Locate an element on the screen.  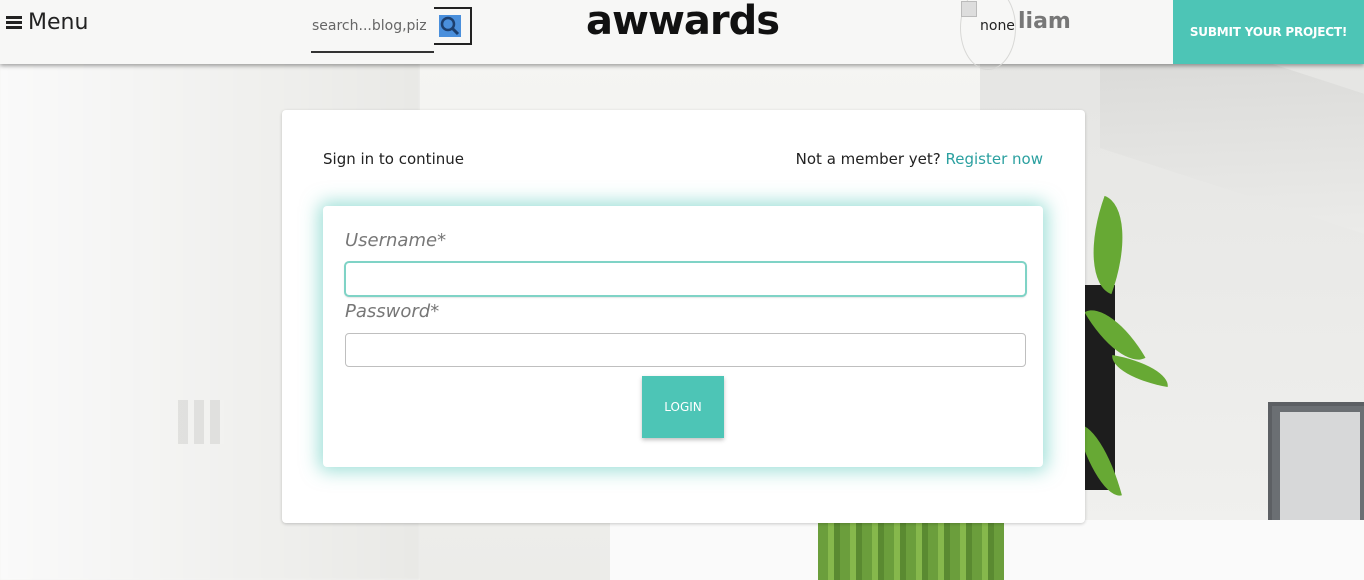
password-label: Password* is located at coordinates (392, 311).